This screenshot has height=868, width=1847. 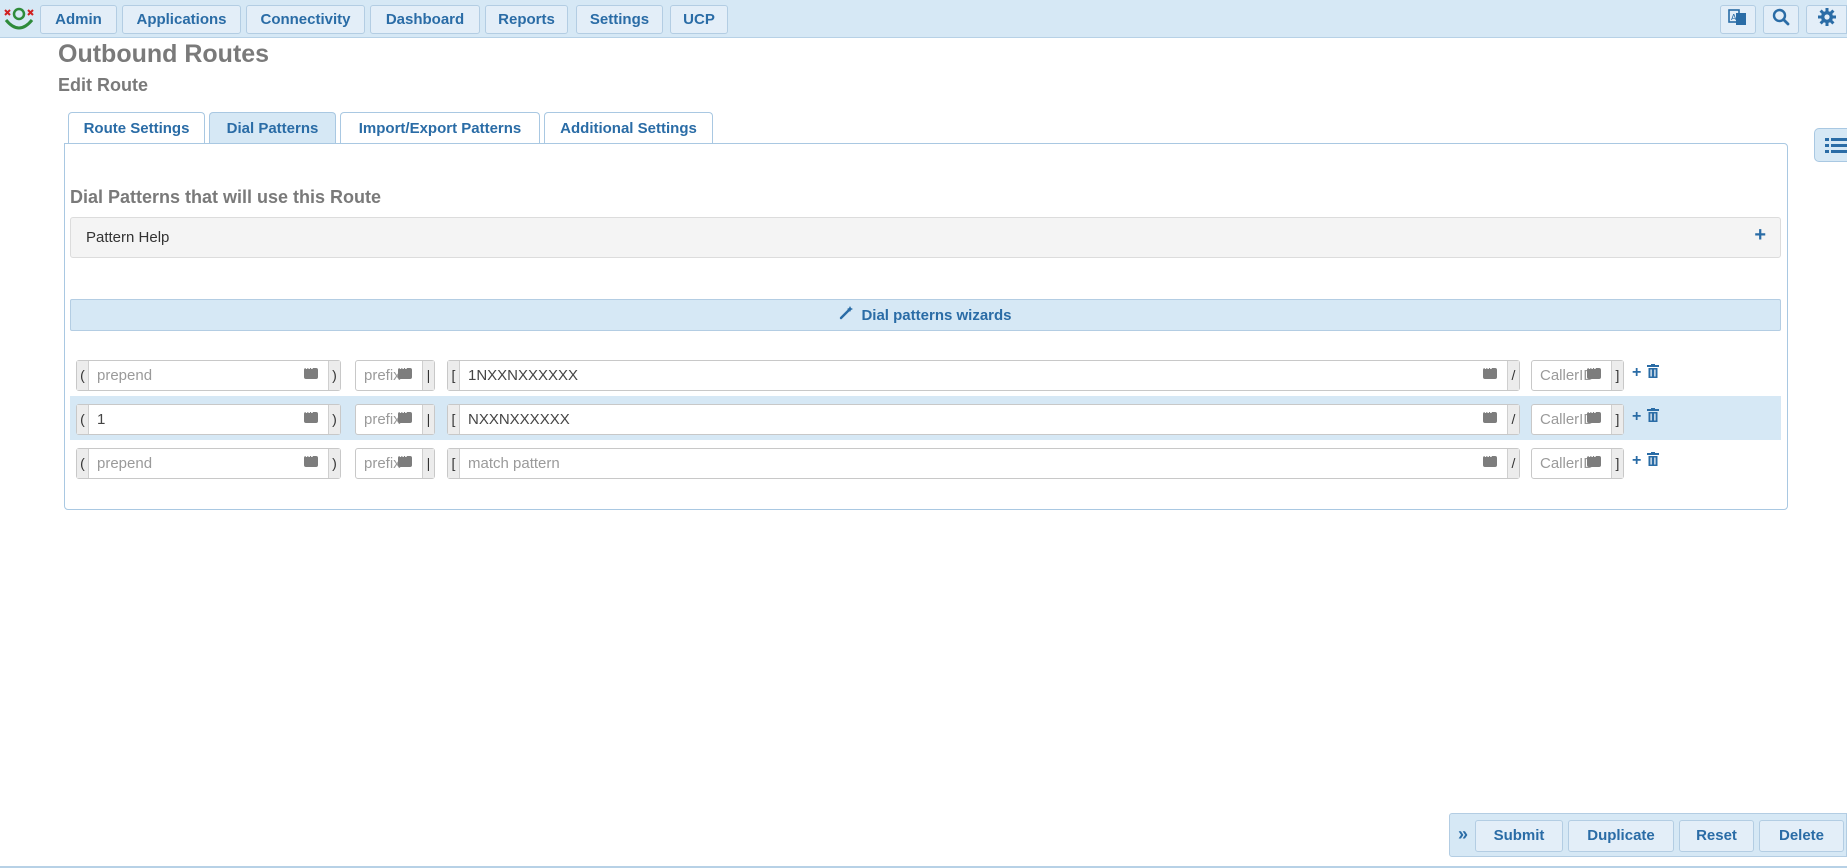 I want to click on page-title: Outbound Routes, so click(x=164, y=54).